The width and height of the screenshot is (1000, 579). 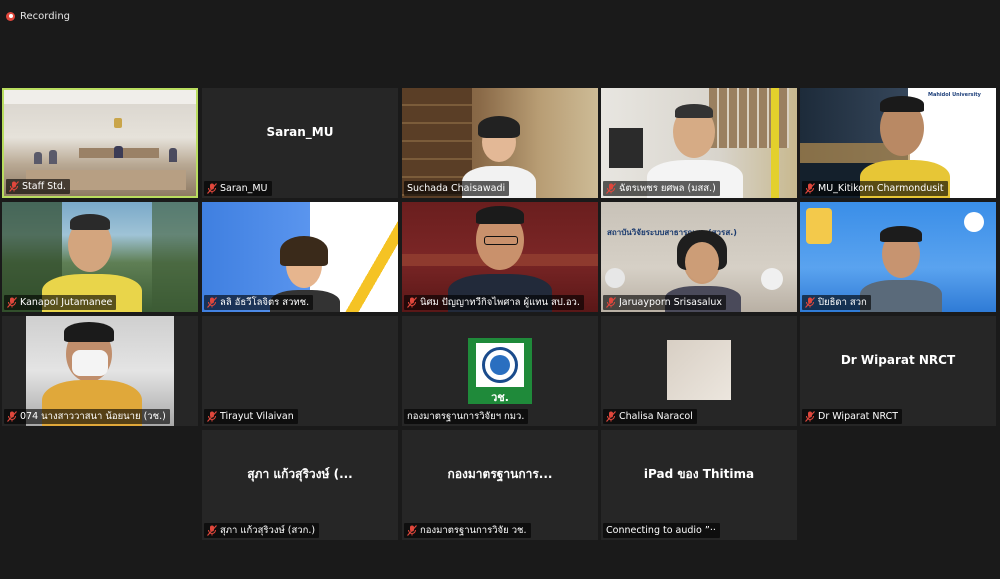 I want to click on participant-label: นิศม ปัญญาทวีกิจไพศาล ผู้แทน สป.อว., so click(x=494, y=302).